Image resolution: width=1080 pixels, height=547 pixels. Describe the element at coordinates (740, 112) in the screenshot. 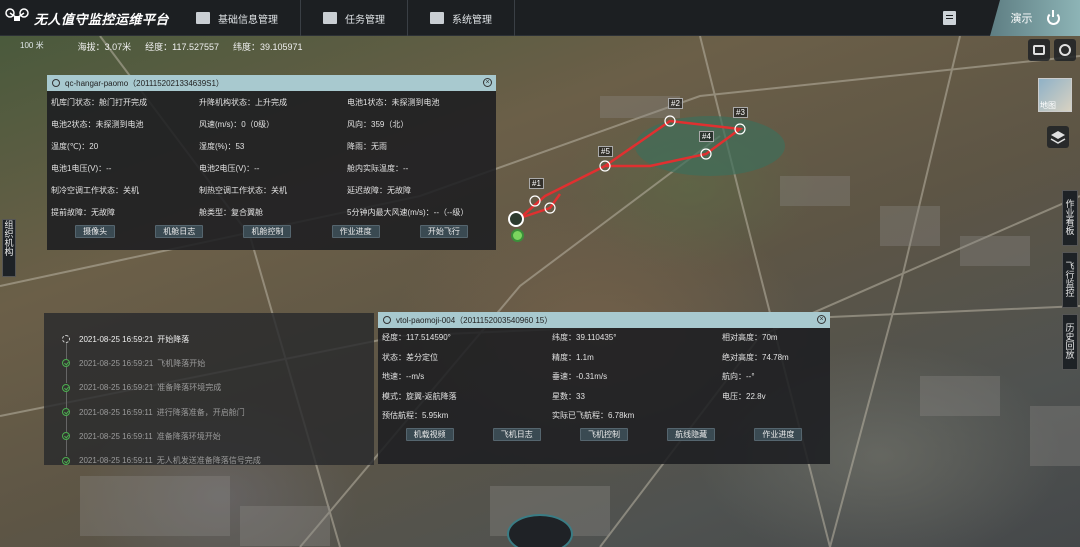

I see `waypoint-label: #3` at that location.